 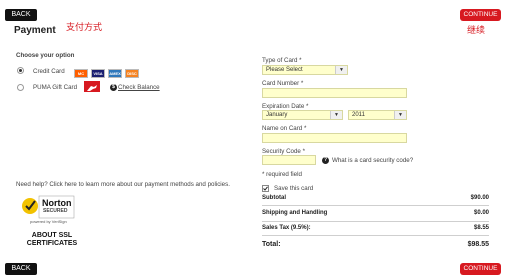 I want to click on continue-button-top: CONTINUE, so click(x=480, y=15).